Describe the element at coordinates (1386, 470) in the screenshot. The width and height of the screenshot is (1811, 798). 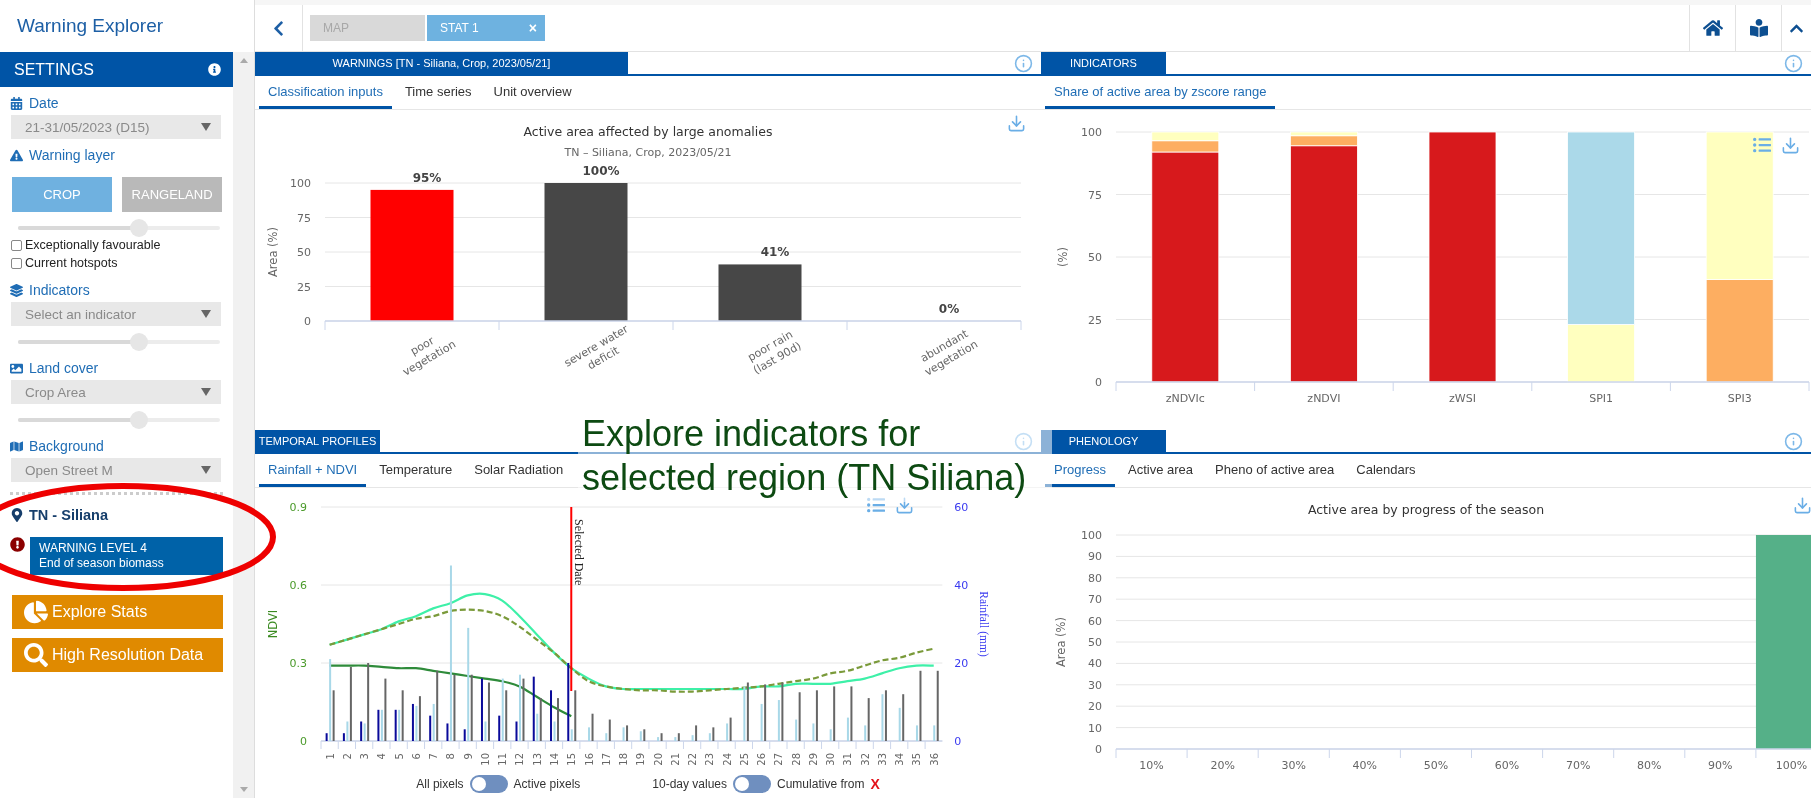
I see `chart-tab: Calendars` at that location.